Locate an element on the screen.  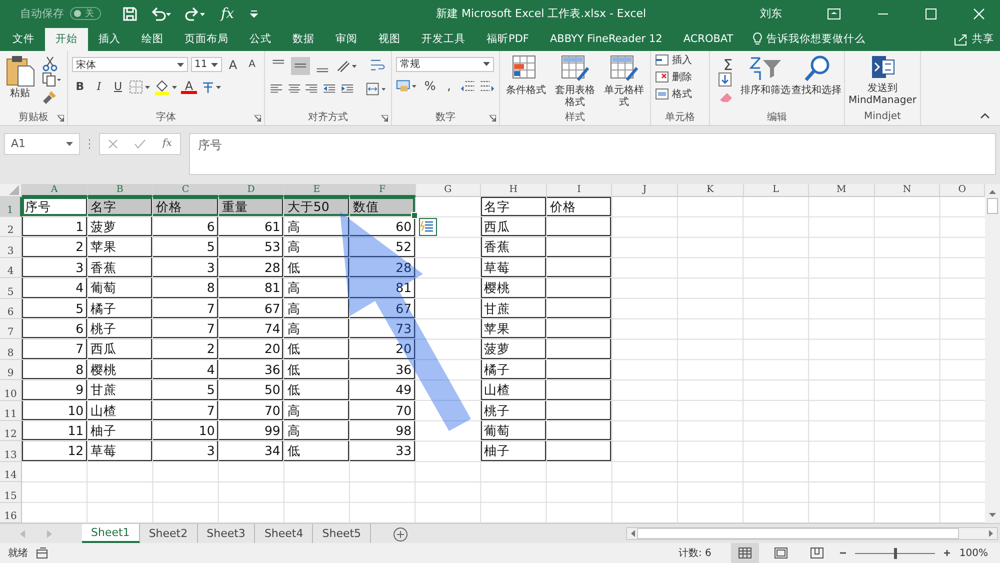
drag-handle-icon is located at coordinates (89, 144).